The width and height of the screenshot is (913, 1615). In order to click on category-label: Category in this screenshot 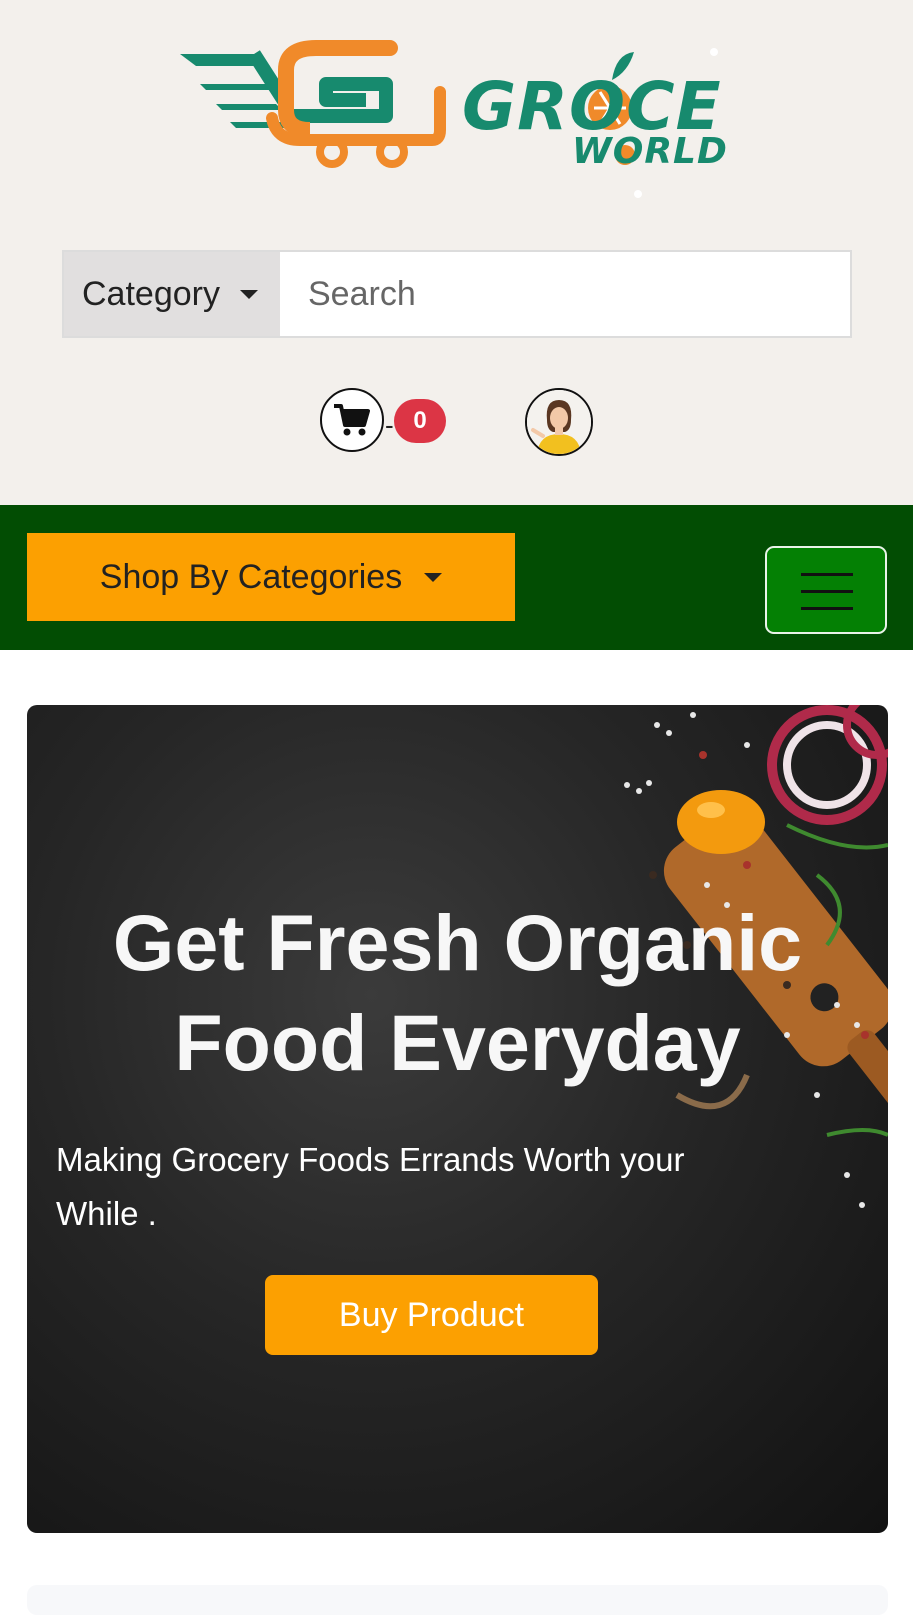, I will do `click(151, 293)`.